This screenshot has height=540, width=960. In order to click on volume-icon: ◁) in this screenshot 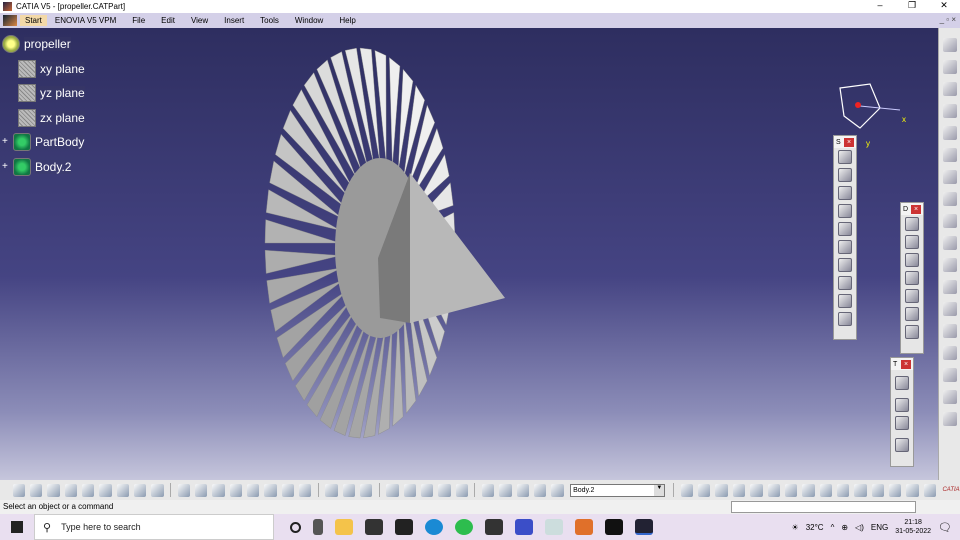, I will do `click(859, 527)`.